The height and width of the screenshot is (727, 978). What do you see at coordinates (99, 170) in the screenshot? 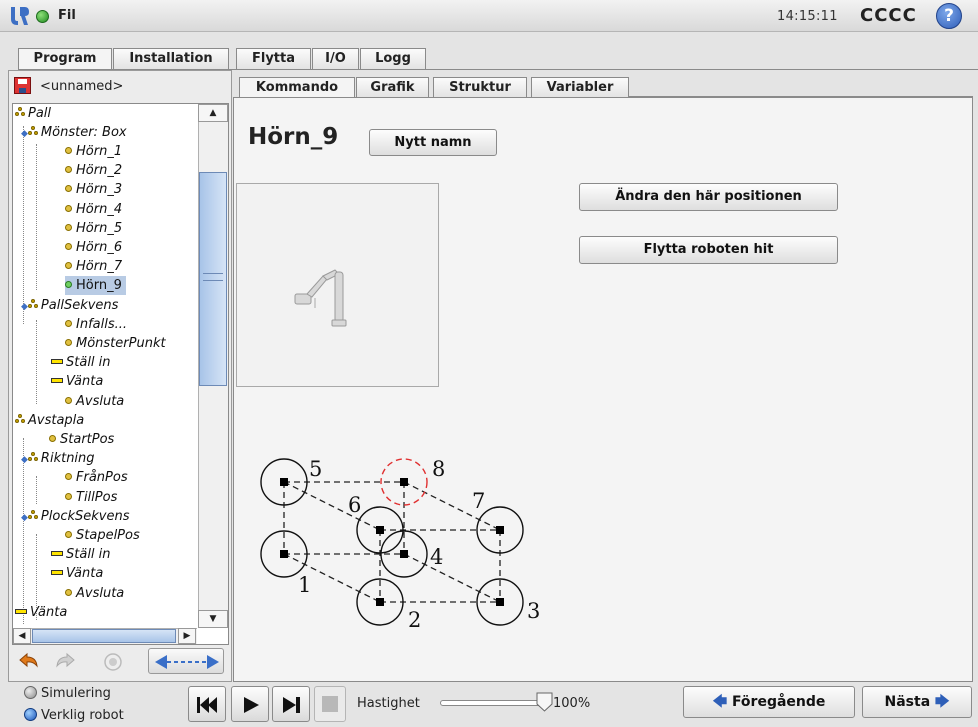
I see `tree-item-label: Hörn_2` at bounding box center [99, 170].